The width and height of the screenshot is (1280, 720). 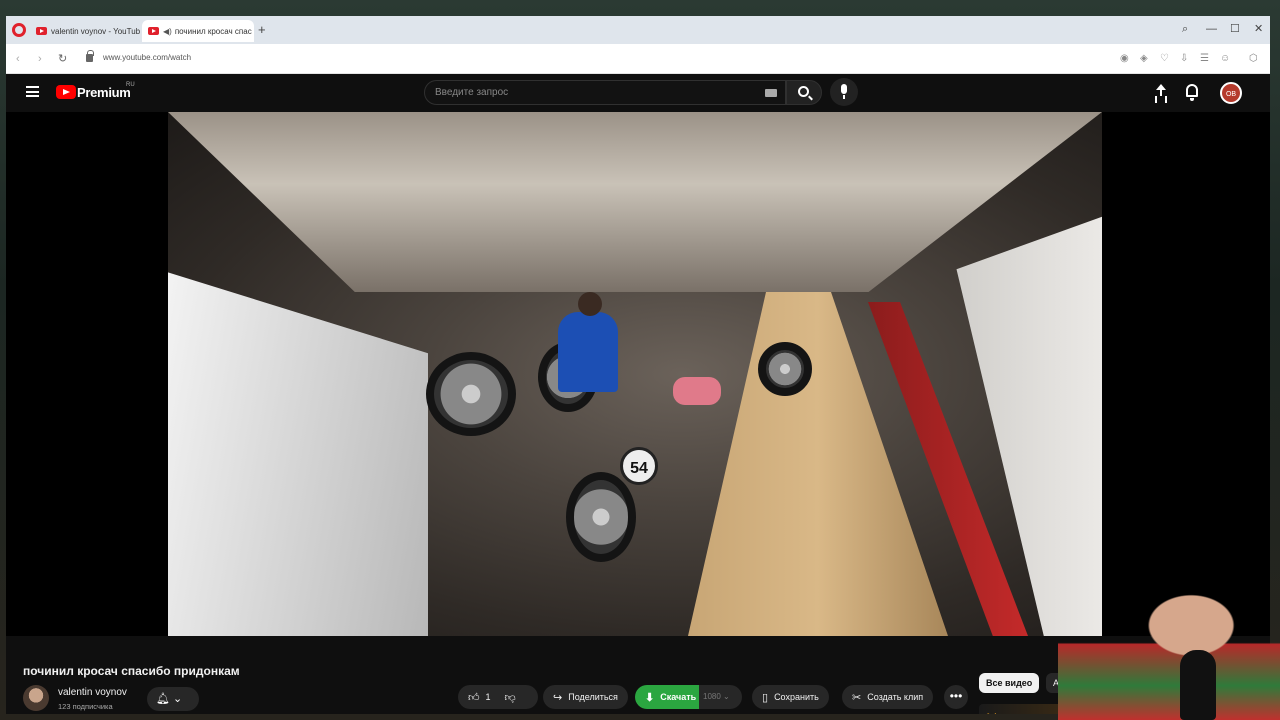 I want to click on bell-icon: 🔔︎, so click(x=163, y=699).